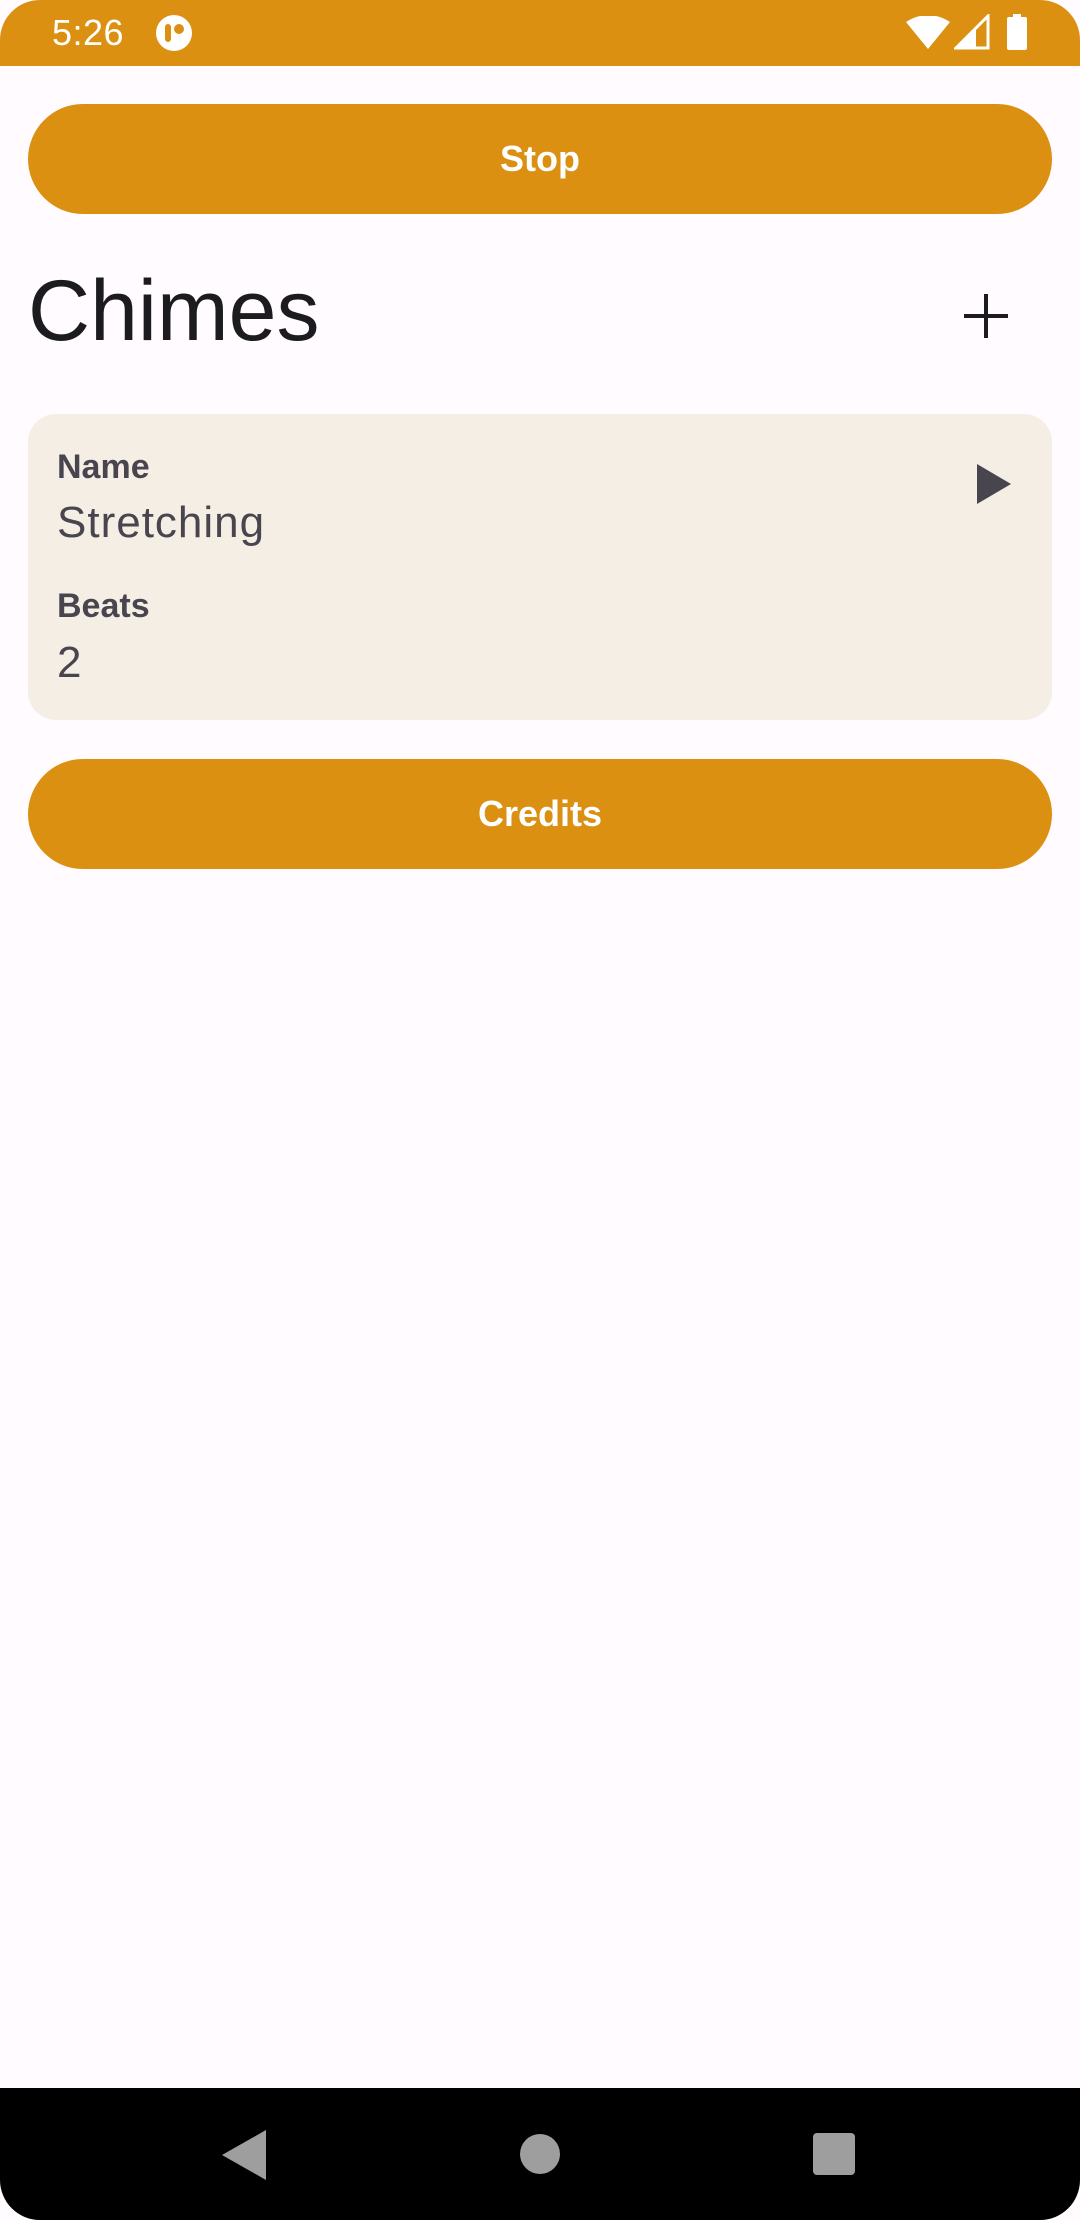 The image size is (1080, 2220). I want to click on page-title: Chimes, so click(174, 311).